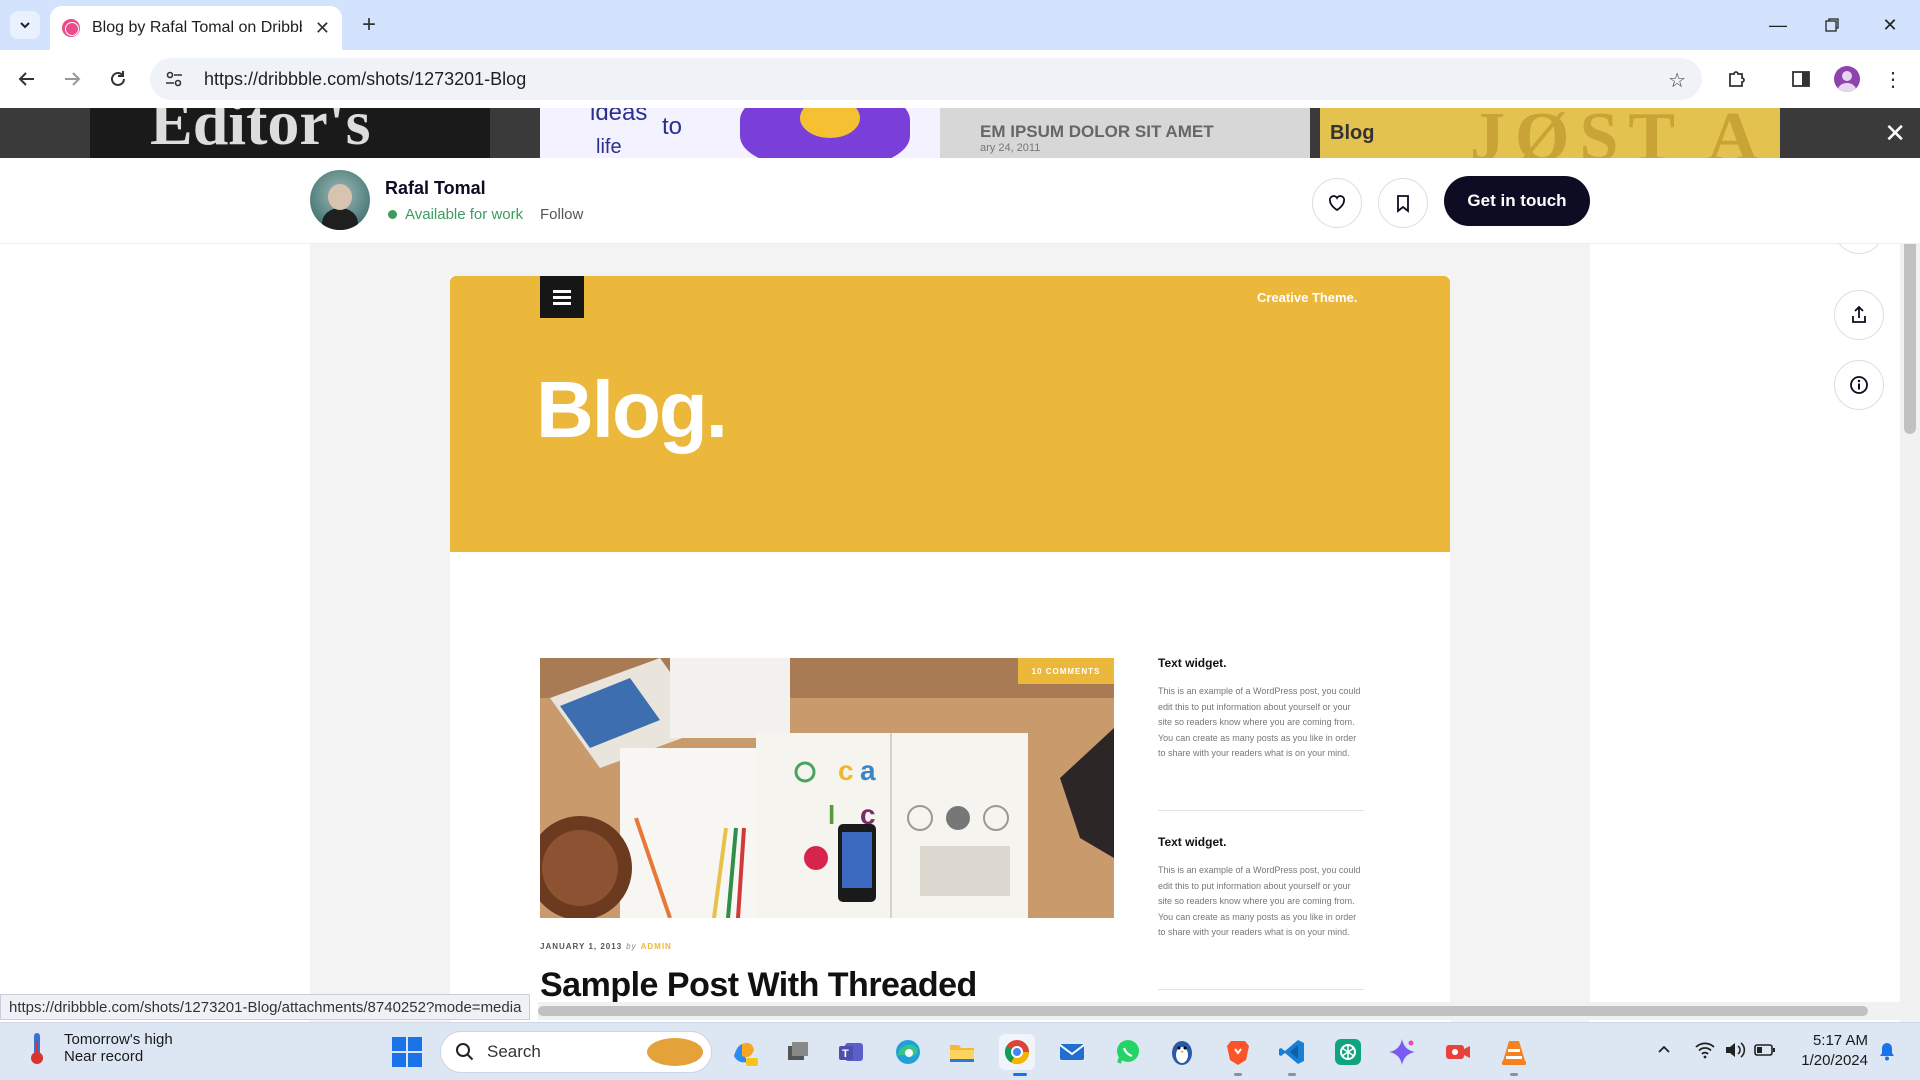 The image size is (1920, 1080). Describe the element at coordinates (71, 28) in the screenshot. I see `dribbble-favicon-icon` at that location.